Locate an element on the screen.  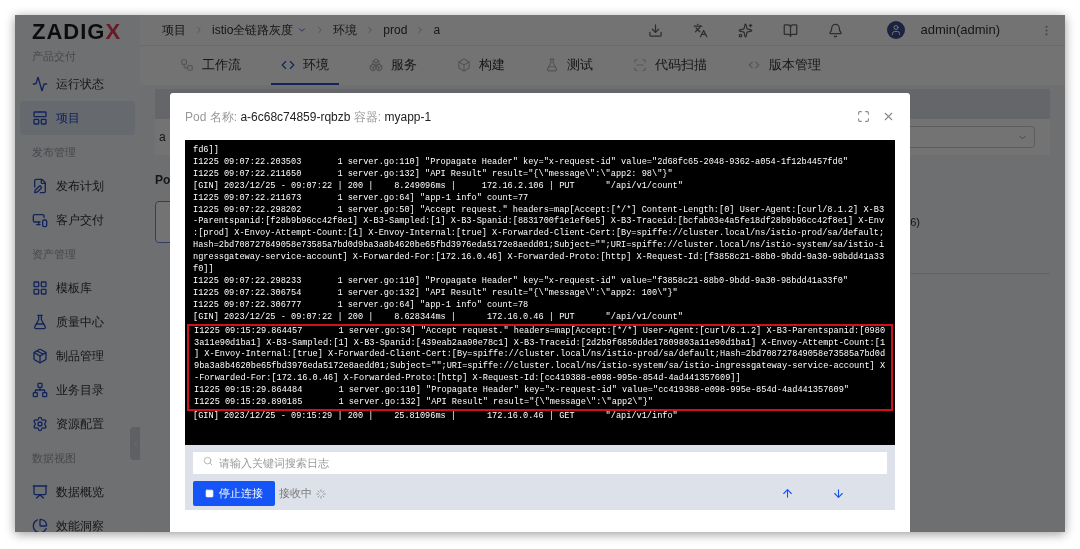
dropdown-icon is located at coordinates (302, 30).